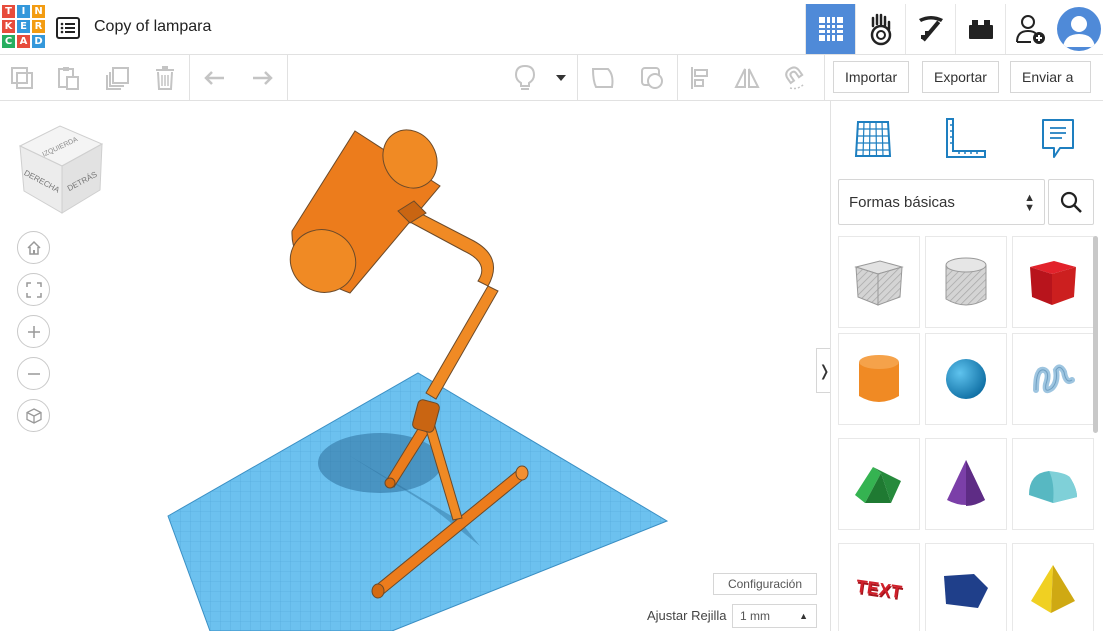 Image resolution: width=1103 pixels, height=631 pixels. I want to click on logo-letter: N, so click(38, 11).